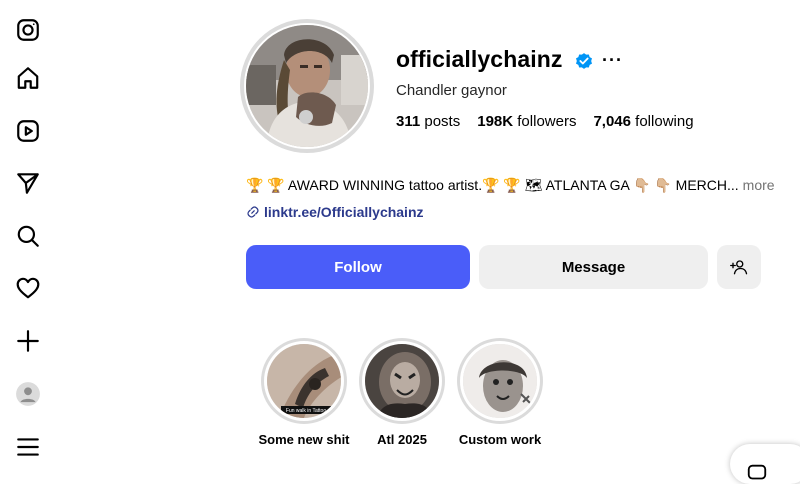 The height and width of the screenshot is (484, 800). Describe the element at coordinates (358, 267) in the screenshot. I see `follow-button: Follow` at that location.